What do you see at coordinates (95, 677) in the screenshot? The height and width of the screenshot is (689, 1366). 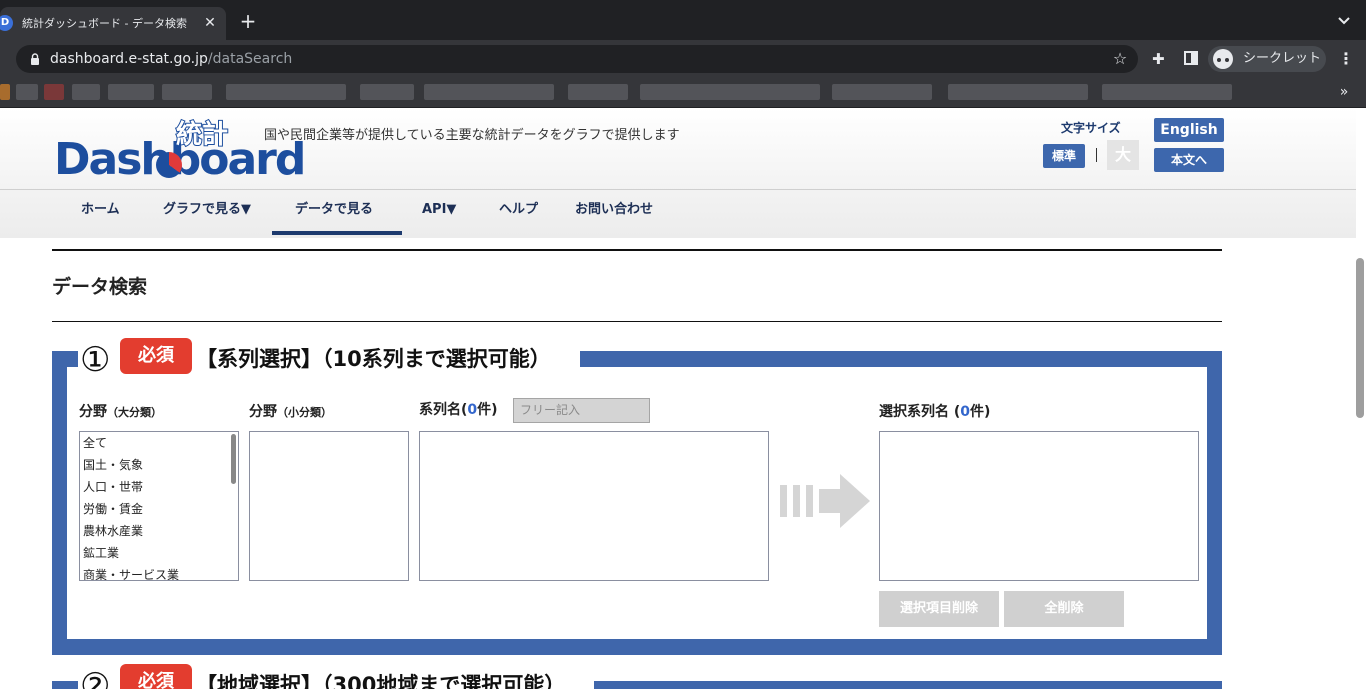 I see `section-number: ②` at bounding box center [95, 677].